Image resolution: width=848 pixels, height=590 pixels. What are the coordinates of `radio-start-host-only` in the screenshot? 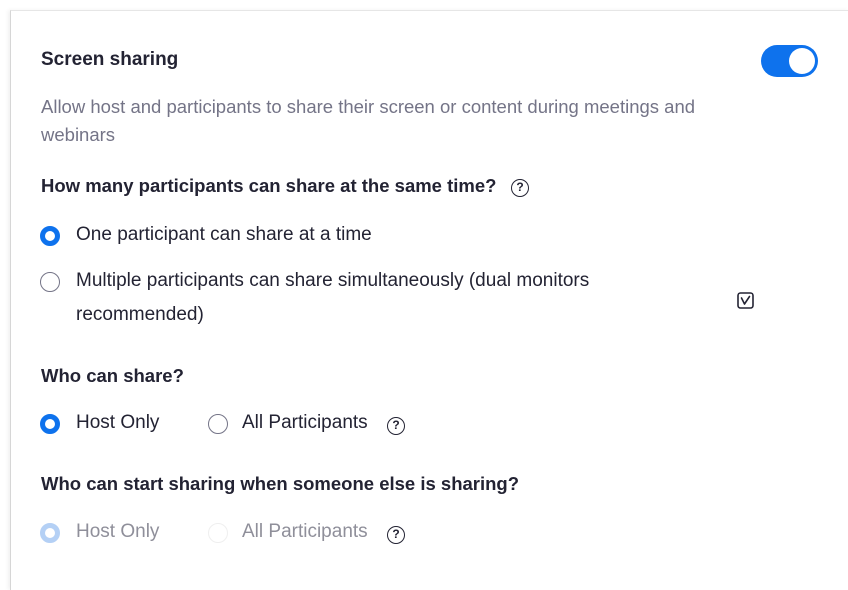 It's located at (50, 533).